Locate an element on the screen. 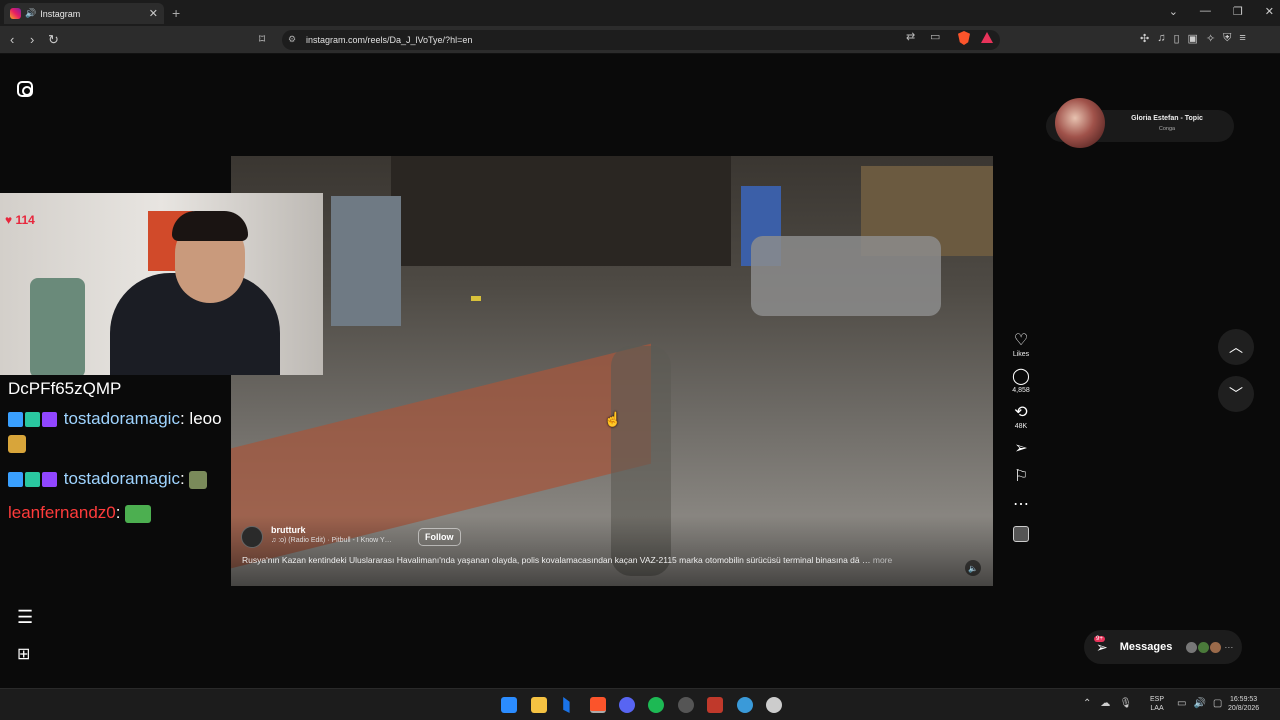  cast-icon: ▭ is located at coordinates (935, 36).